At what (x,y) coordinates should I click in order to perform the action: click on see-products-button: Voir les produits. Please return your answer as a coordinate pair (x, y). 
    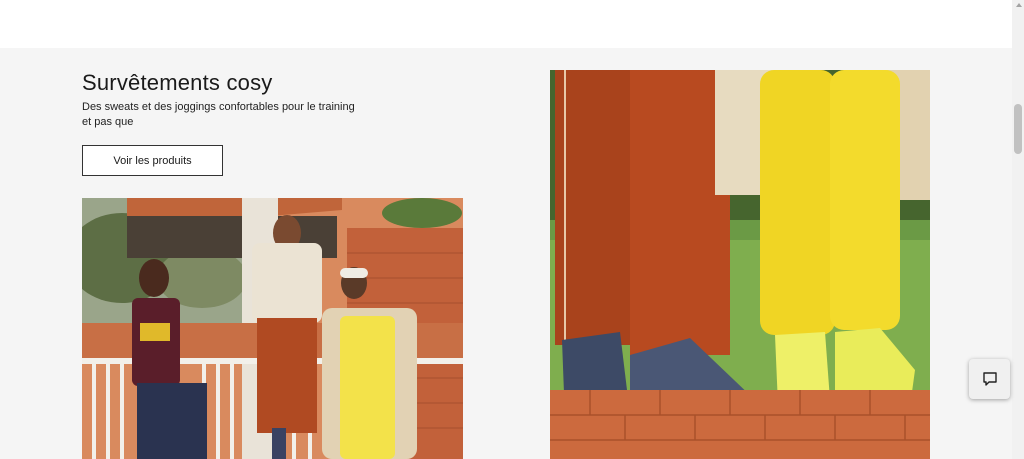
    Looking at the image, I should click on (152, 160).